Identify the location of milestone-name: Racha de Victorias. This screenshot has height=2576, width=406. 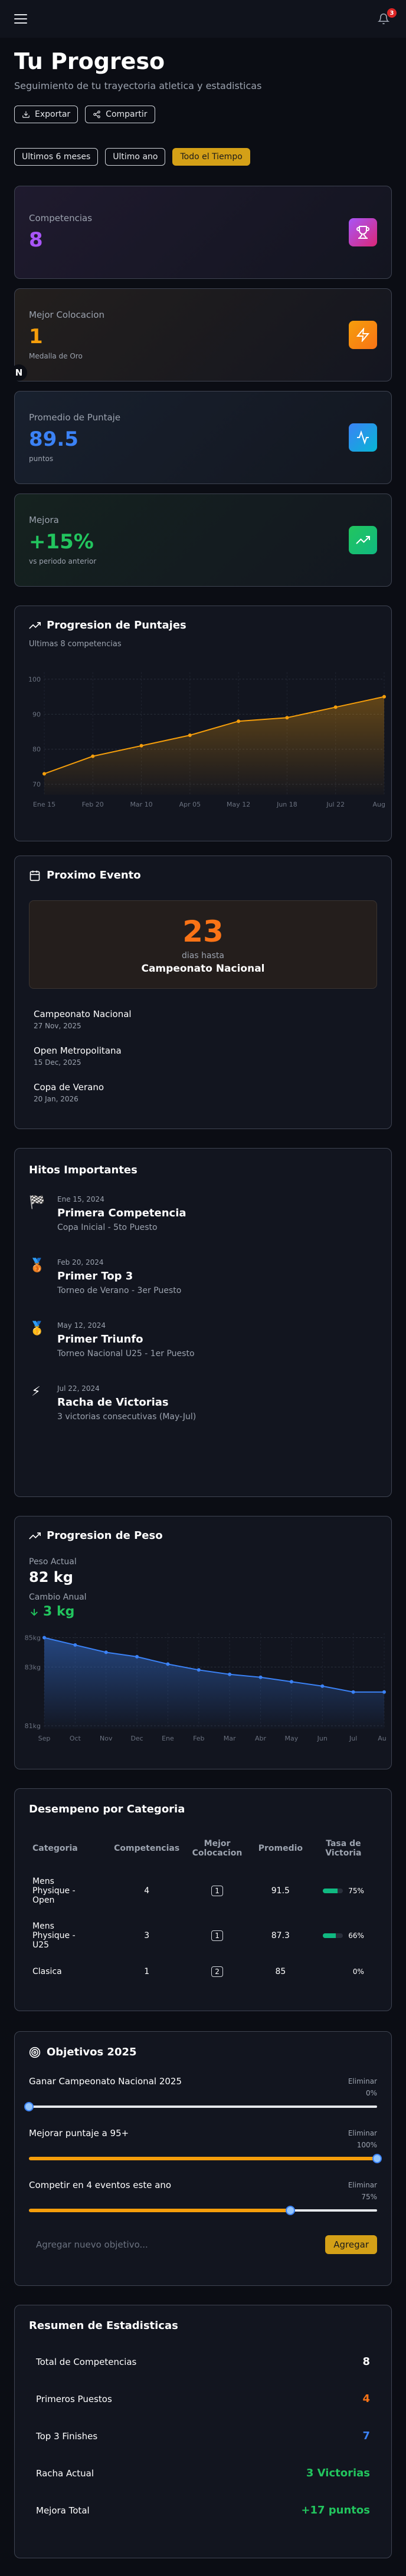
(113, 1403).